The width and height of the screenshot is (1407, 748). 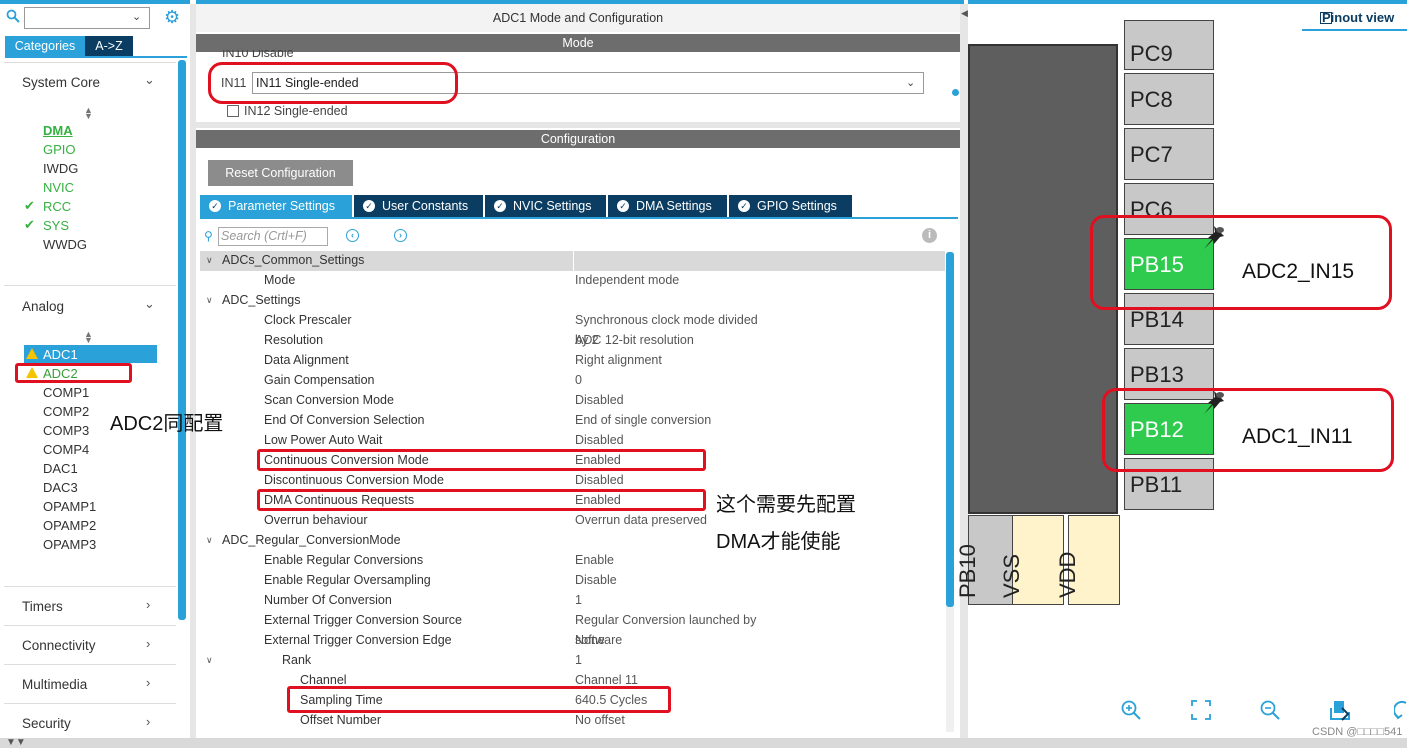 I want to click on param-value: Right alignment, so click(x=618, y=360).